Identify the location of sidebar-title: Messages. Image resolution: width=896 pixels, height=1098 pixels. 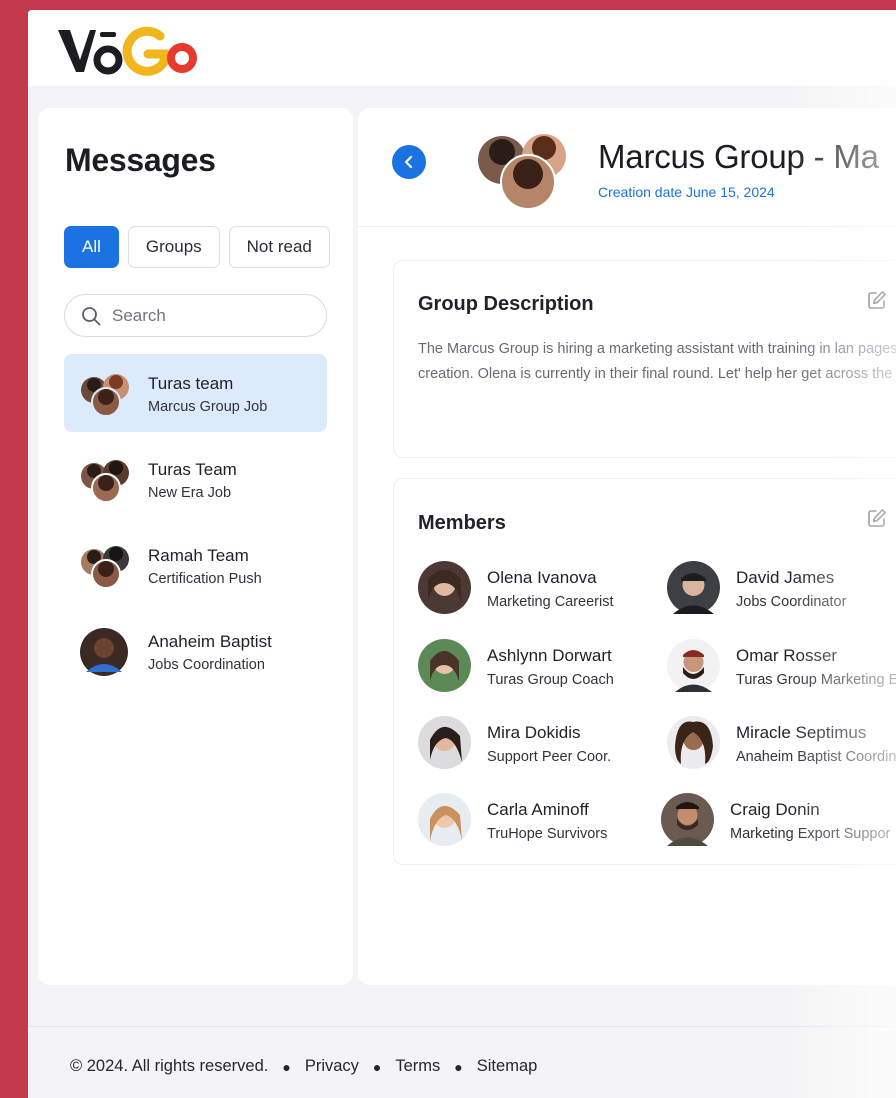
(140, 160).